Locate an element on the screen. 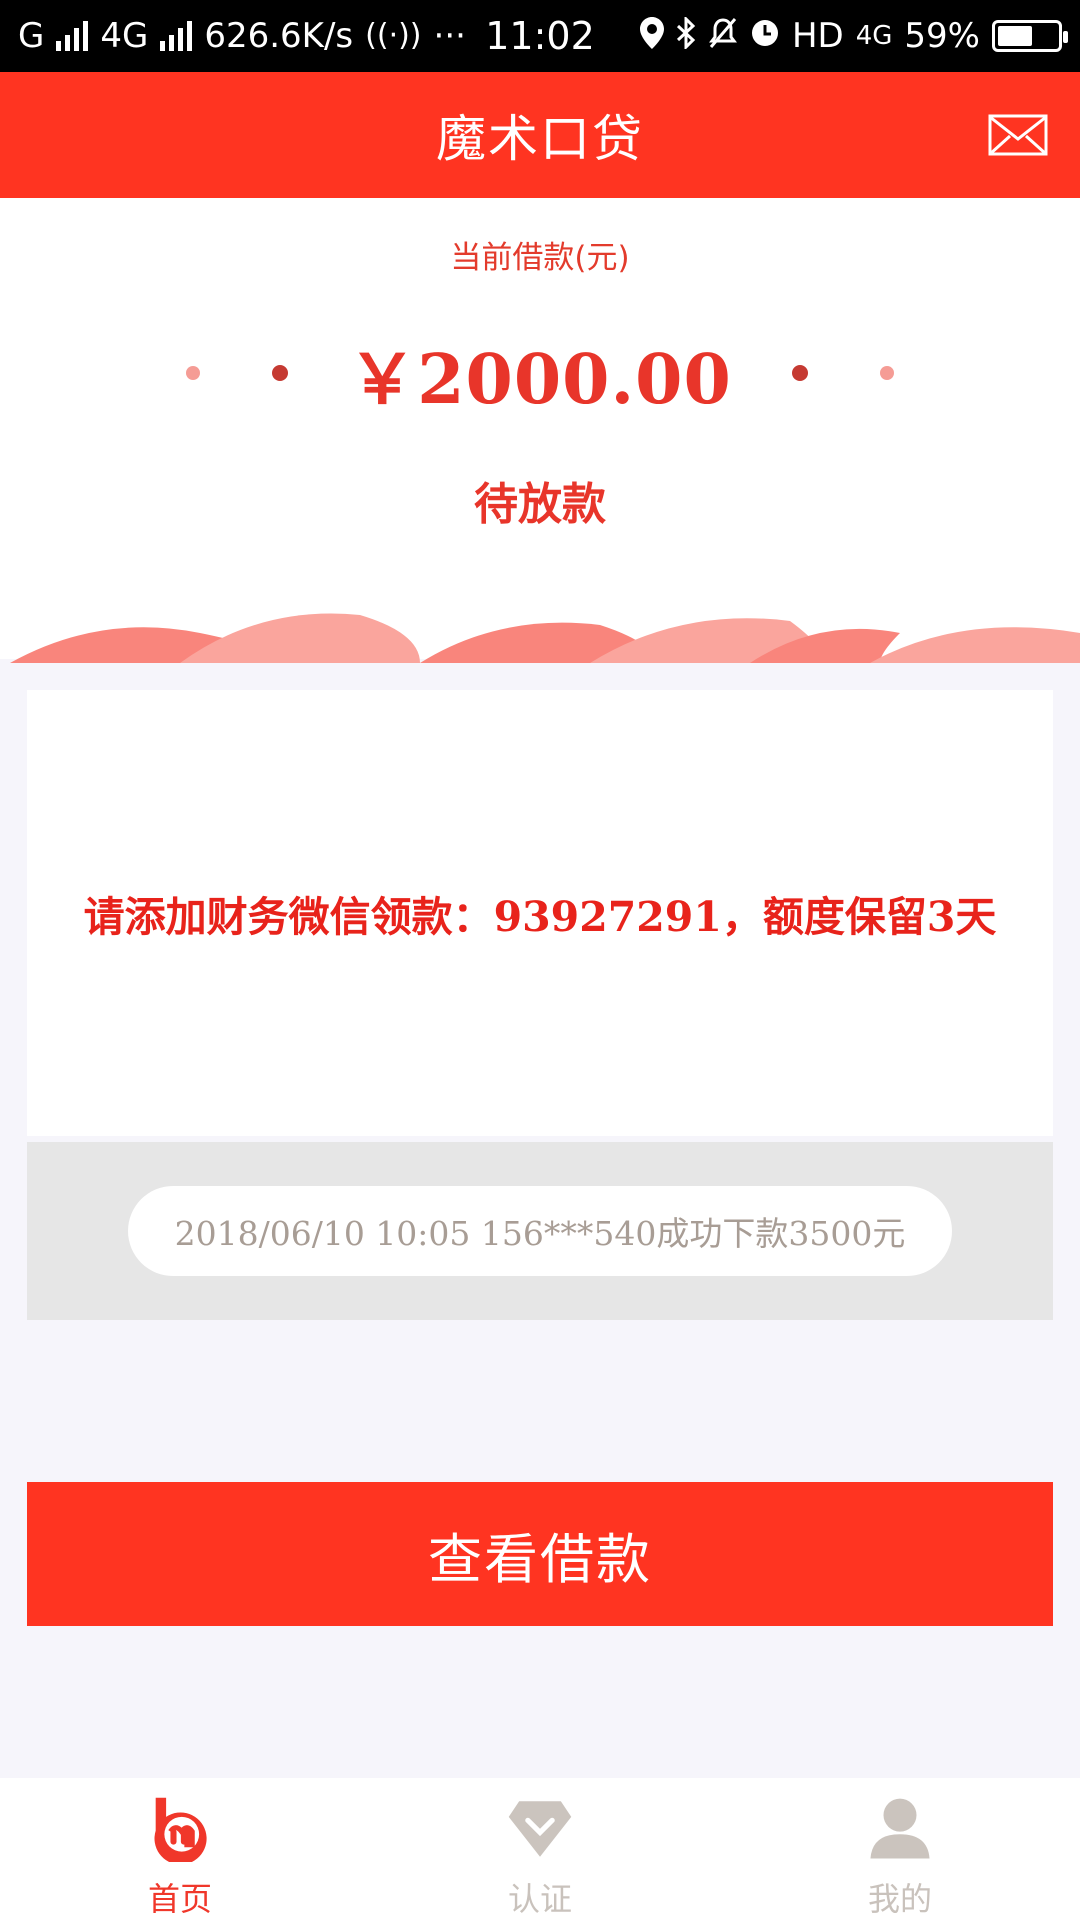  network-label: 4G is located at coordinates (124, 36).